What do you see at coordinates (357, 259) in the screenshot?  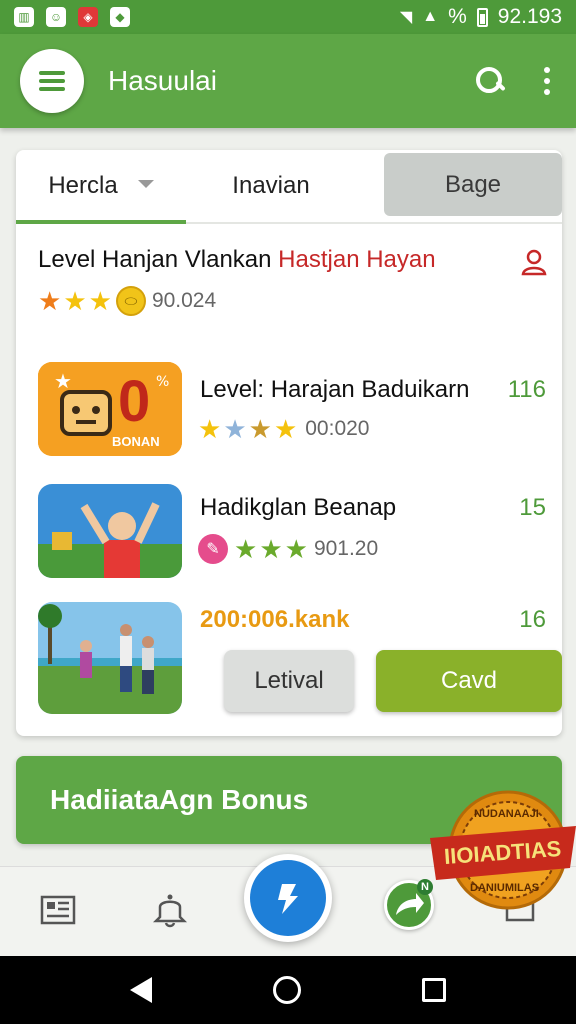 I see `featured-title-accent: Hastjan Hayan` at bounding box center [357, 259].